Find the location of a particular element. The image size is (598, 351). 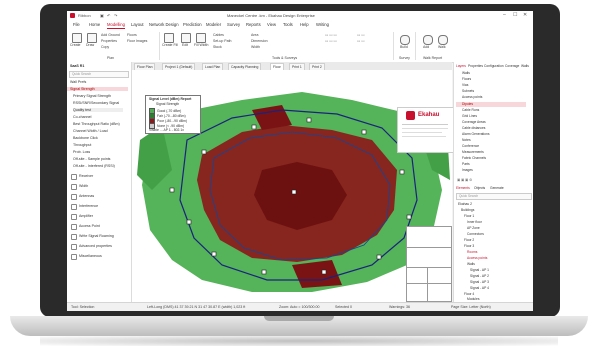

lower-tab-elements: Elements is located at coordinates (463, 188).